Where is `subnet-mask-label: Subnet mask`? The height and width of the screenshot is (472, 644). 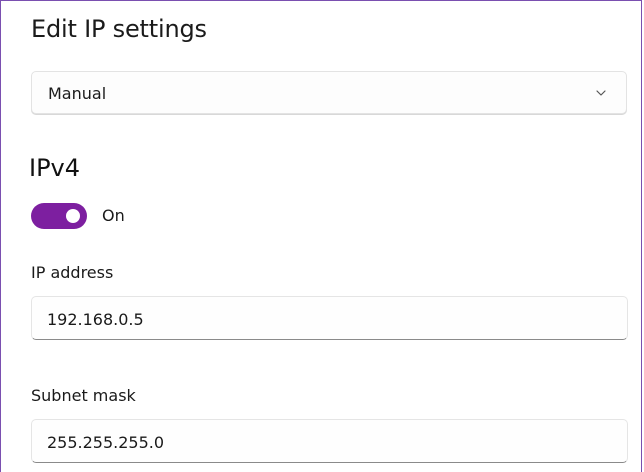
subnet-mask-label: Subnet mask is located at coordinates (83, 395).